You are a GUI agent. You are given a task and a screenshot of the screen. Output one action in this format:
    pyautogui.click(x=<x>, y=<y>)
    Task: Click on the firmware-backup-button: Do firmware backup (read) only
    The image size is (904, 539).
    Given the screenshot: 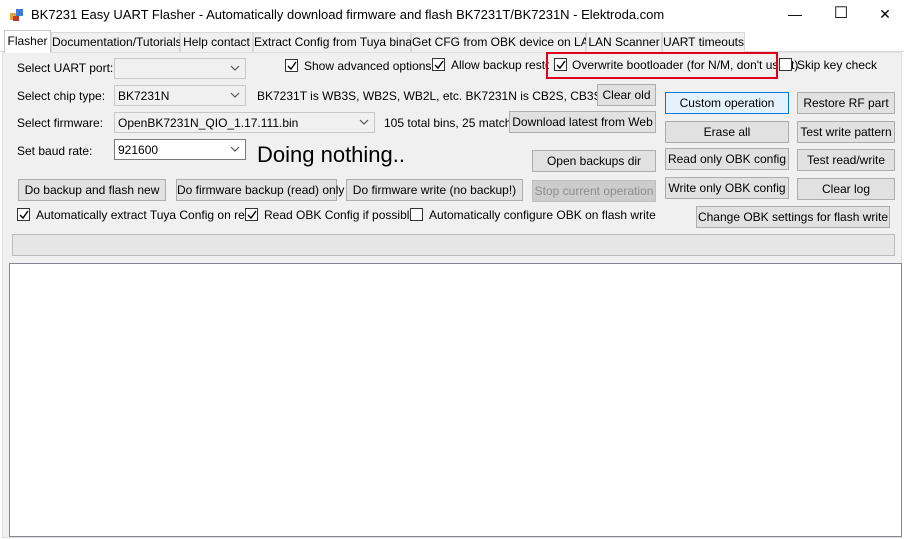 What is the action you would take?
    pyautogui.click(x=260, y=190)
    